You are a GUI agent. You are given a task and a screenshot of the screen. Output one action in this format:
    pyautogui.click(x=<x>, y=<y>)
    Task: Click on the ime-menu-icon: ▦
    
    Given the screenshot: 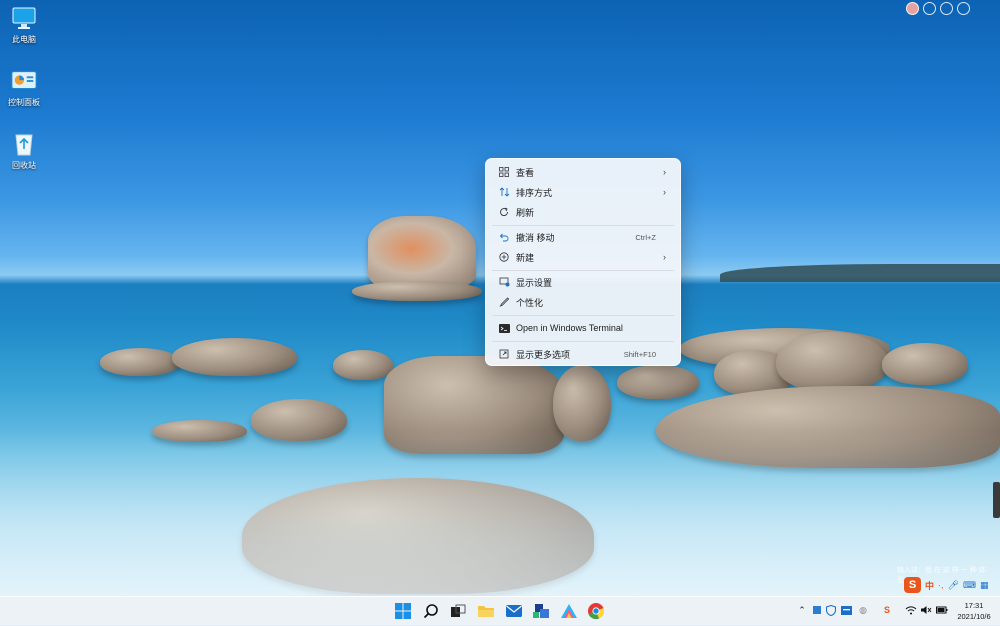 What is the action you would take?
    pyautogui.click(x=984, y=585)
    